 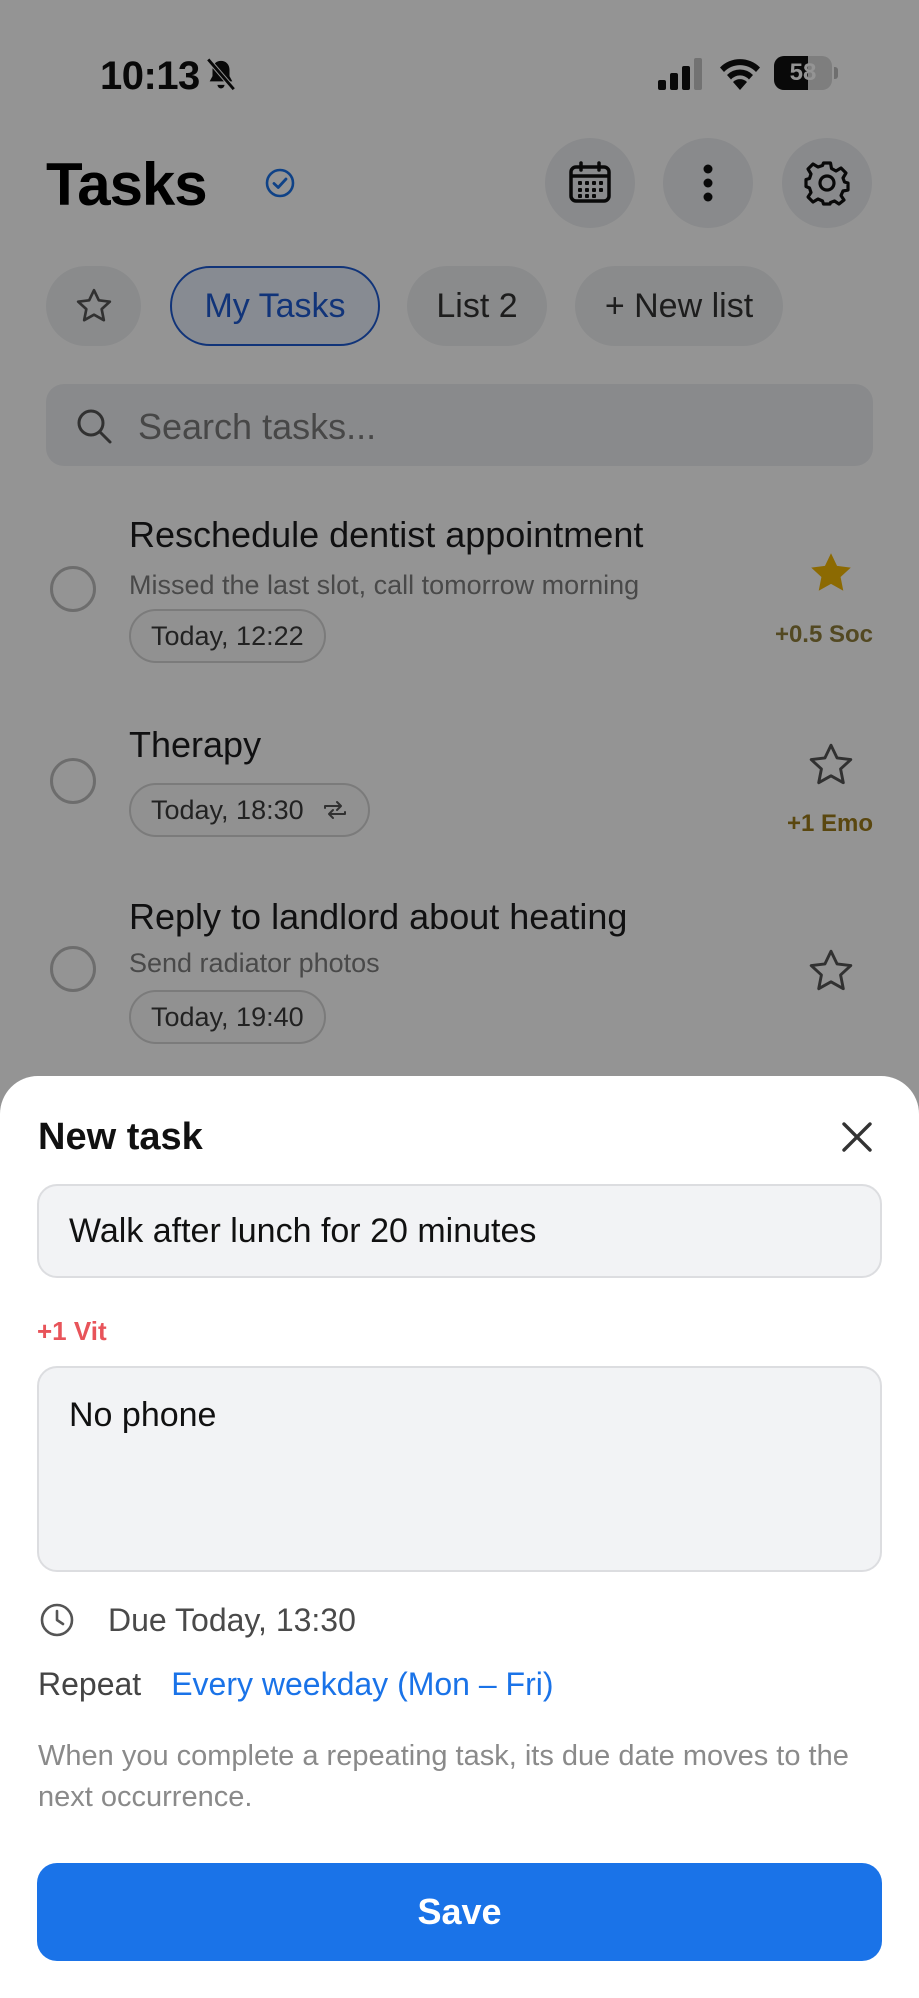 I want to click on sheet-title: New task, so click(x=120, y=1137).